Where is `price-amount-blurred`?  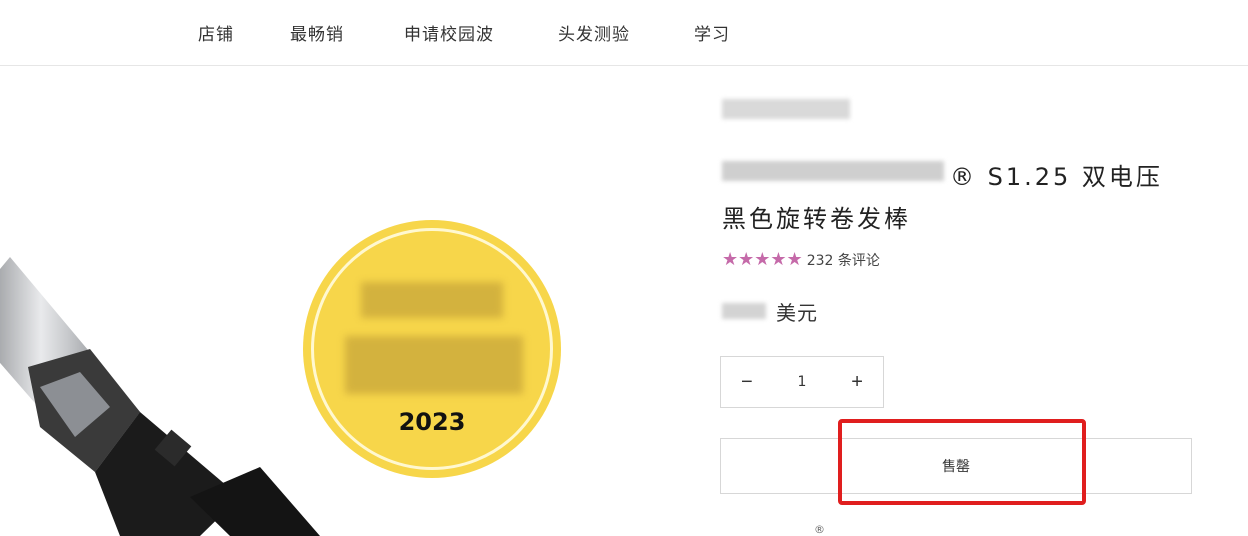 price-amount-blurred is located at coordinates (744, 311).